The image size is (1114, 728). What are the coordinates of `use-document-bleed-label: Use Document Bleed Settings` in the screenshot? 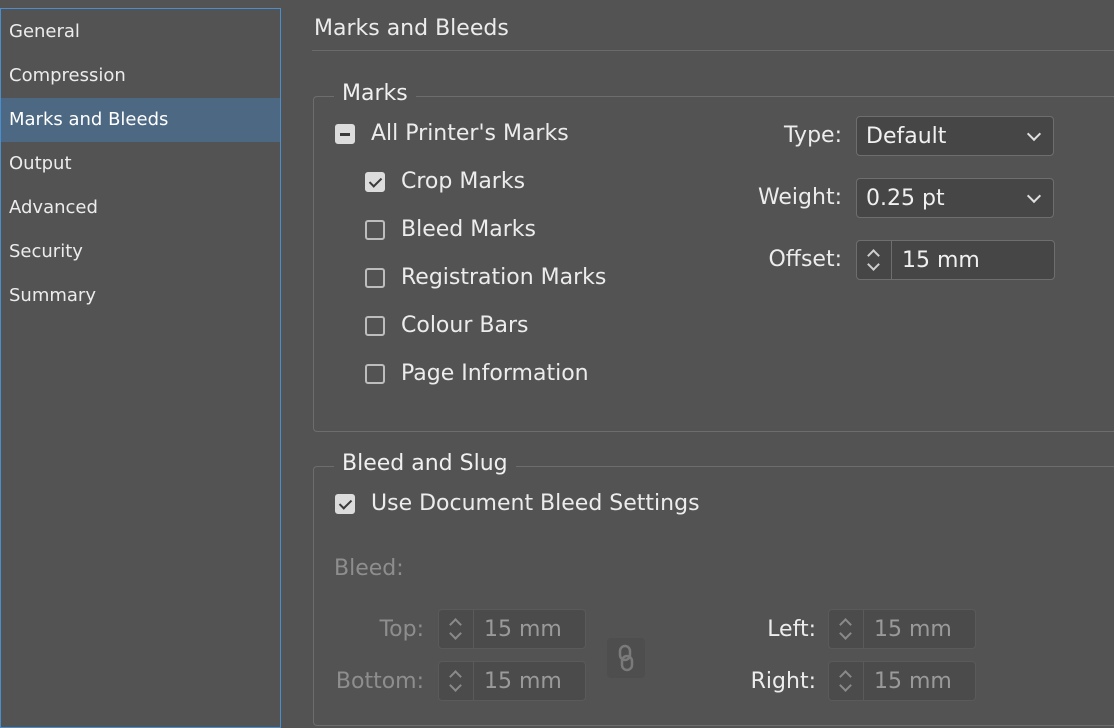 It's located at (535, 503).